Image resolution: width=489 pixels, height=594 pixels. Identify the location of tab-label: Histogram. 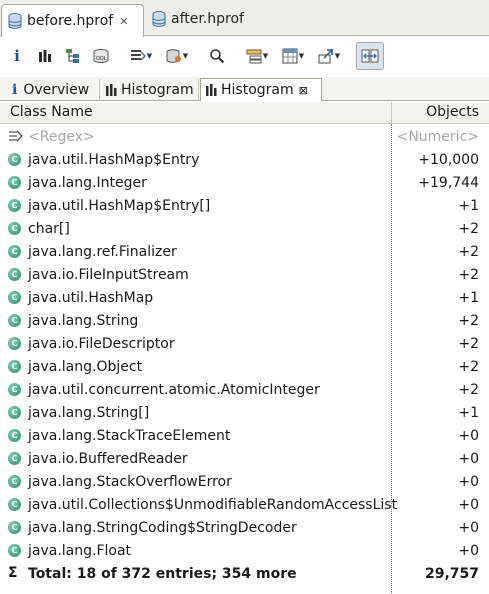
(257, 90).